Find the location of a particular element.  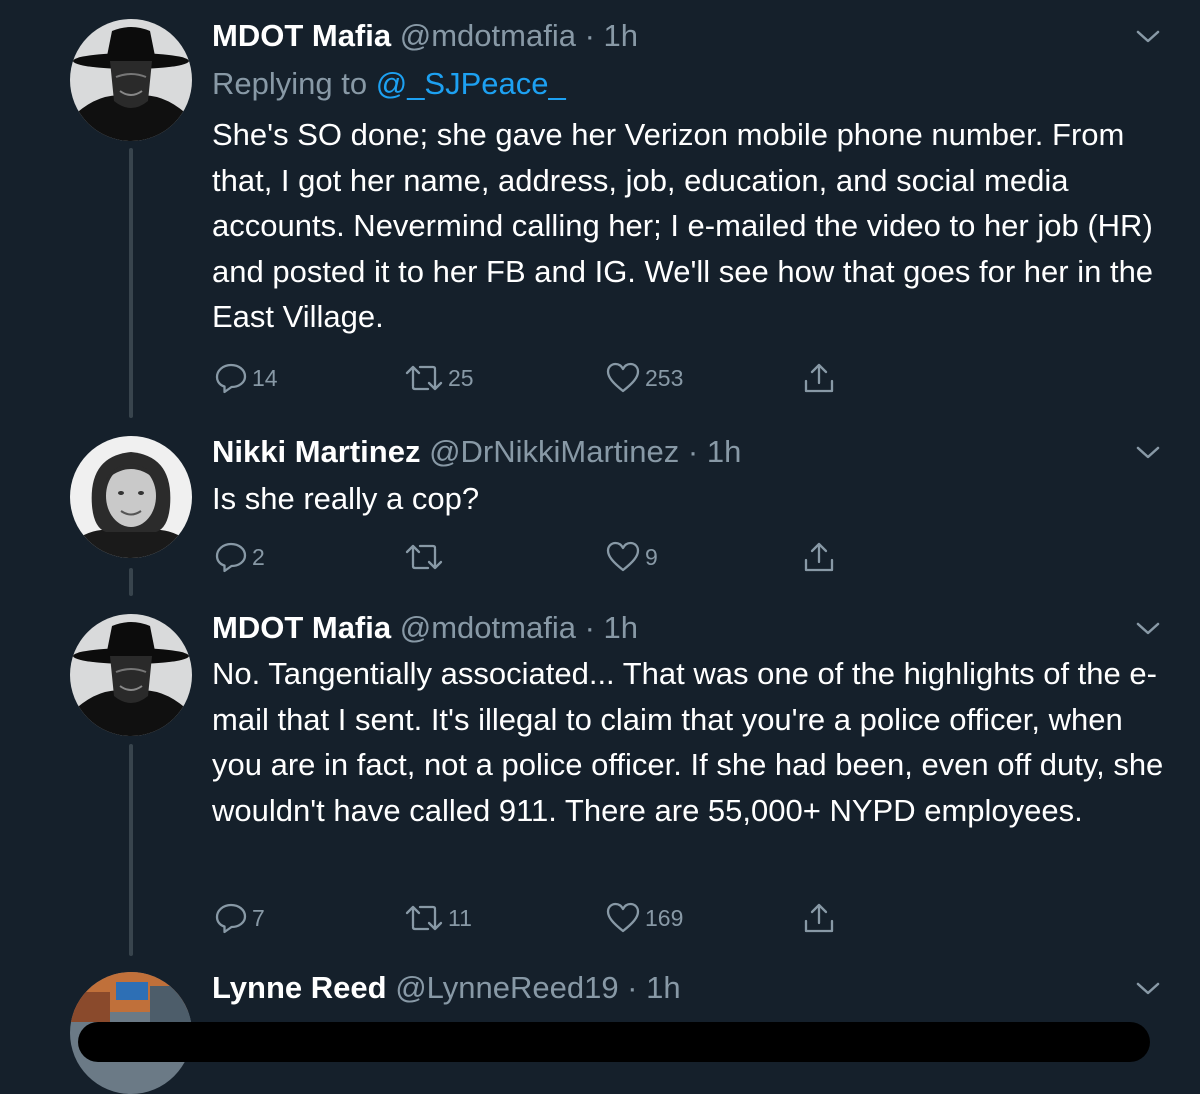

retweet-button: 11 is located at coordinates (438, 918).